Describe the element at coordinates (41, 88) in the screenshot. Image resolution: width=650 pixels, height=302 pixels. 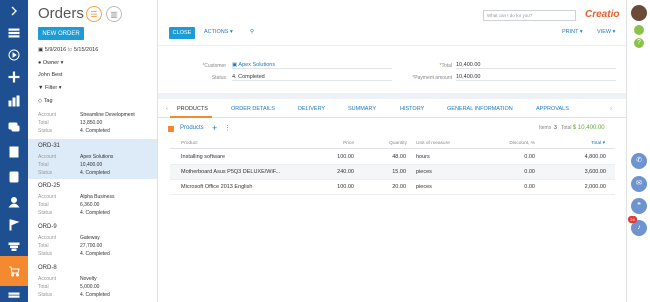
I see `funnel-icon: ▼` at that location.